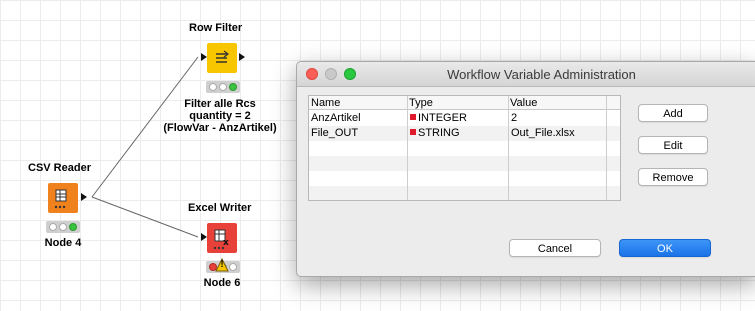 The image size is (755, 311). I want to click on csv-reader-status-traffic-light, so click(63, 227).